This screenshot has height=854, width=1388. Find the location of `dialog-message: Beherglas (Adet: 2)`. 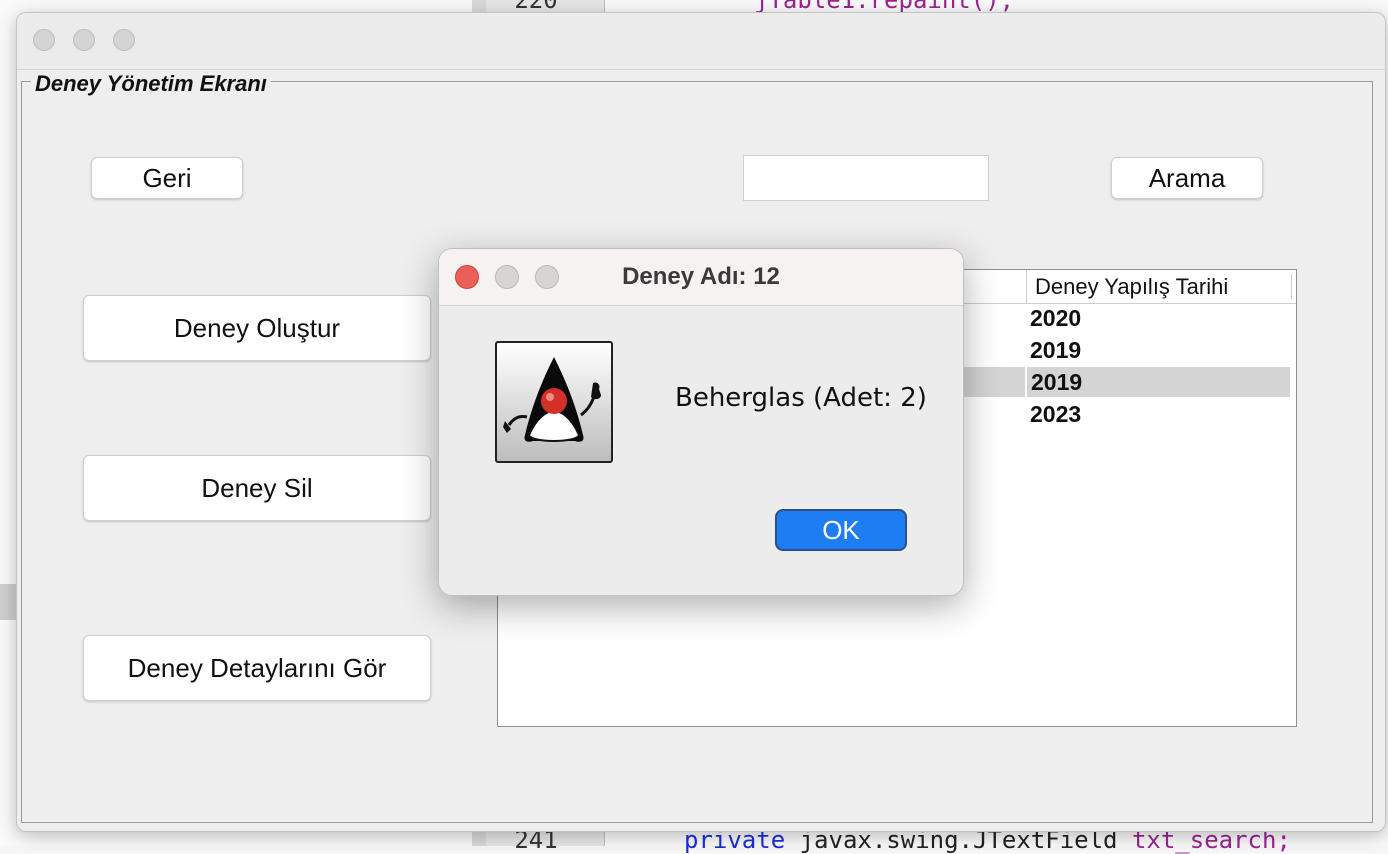

dialog-message: Beherglas (Adet: 2) is located at coordinates (801, 398).